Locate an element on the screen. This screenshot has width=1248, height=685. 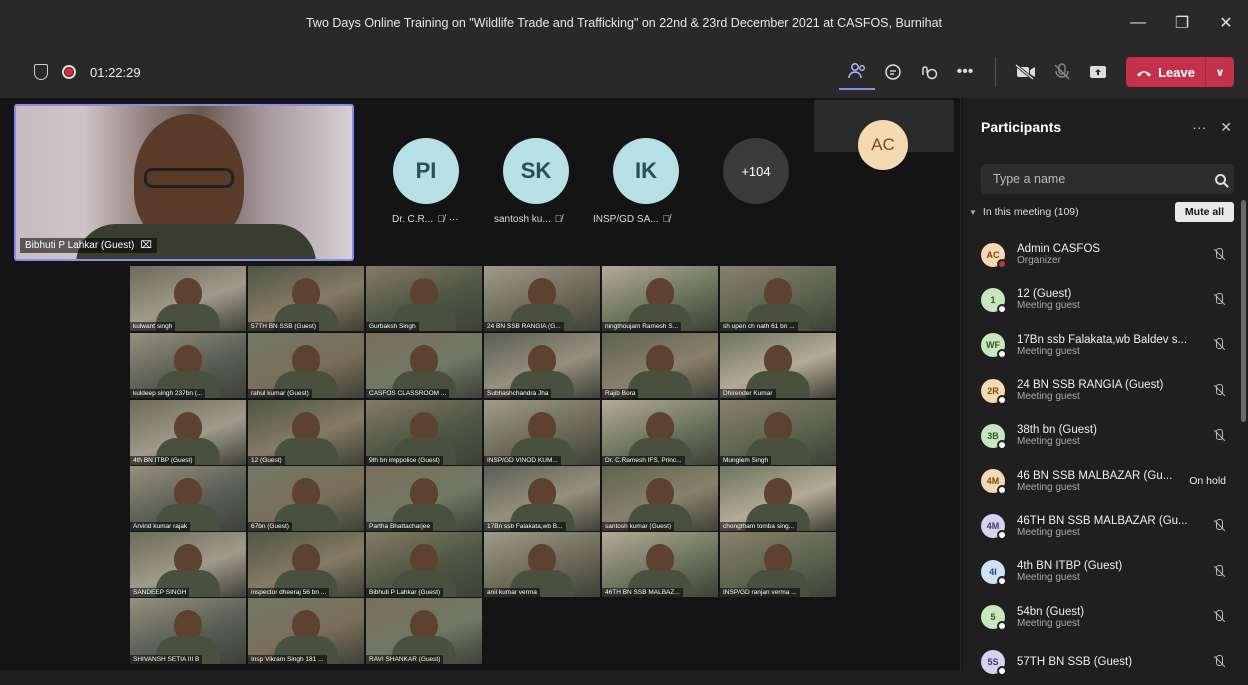
share-icon is located at coordinates (1098, 72).